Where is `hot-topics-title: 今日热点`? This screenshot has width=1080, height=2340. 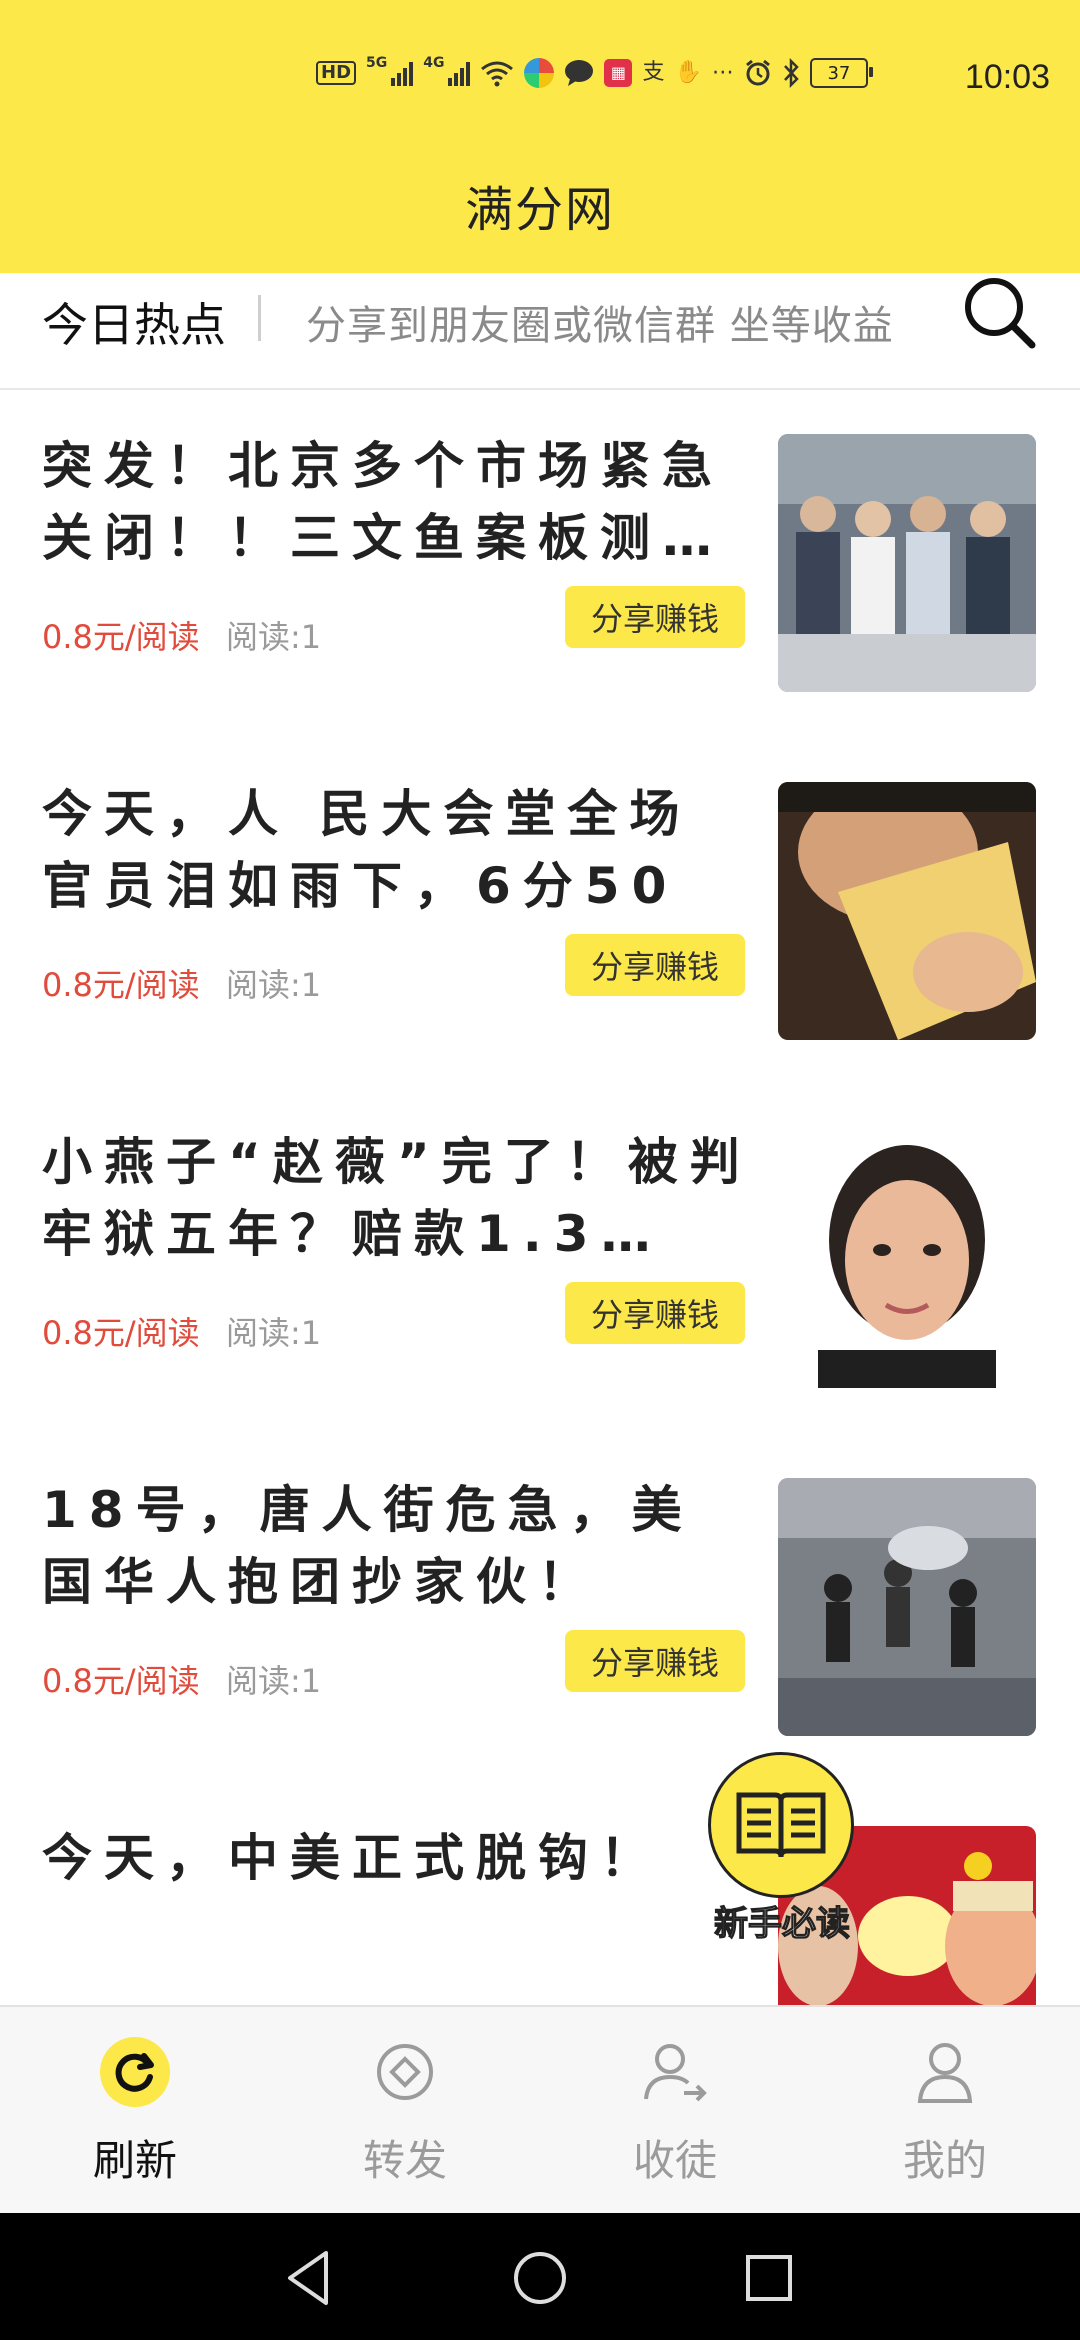 hot-topics-title: 今日热点 is located at coordinates (134, 325).